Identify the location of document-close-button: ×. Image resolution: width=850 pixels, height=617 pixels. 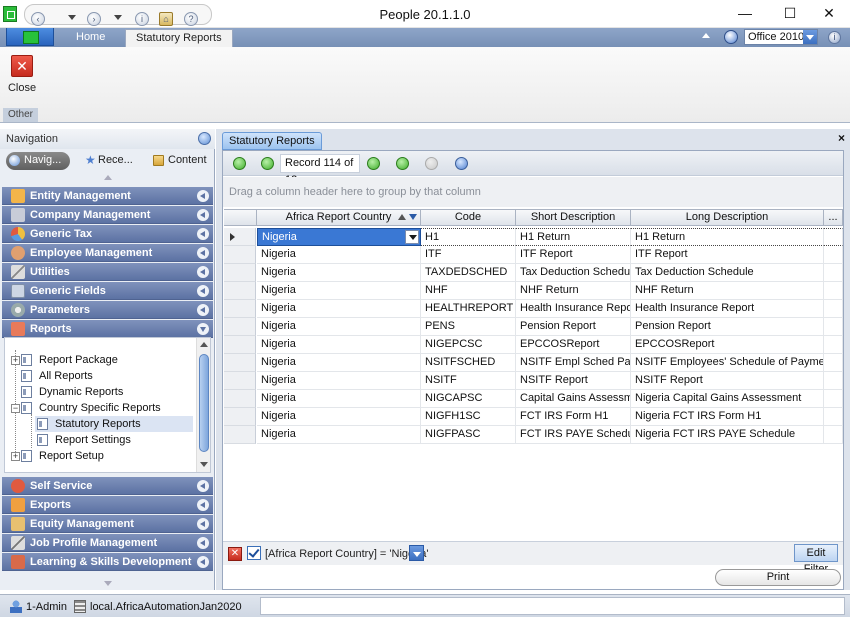
(841, 138).